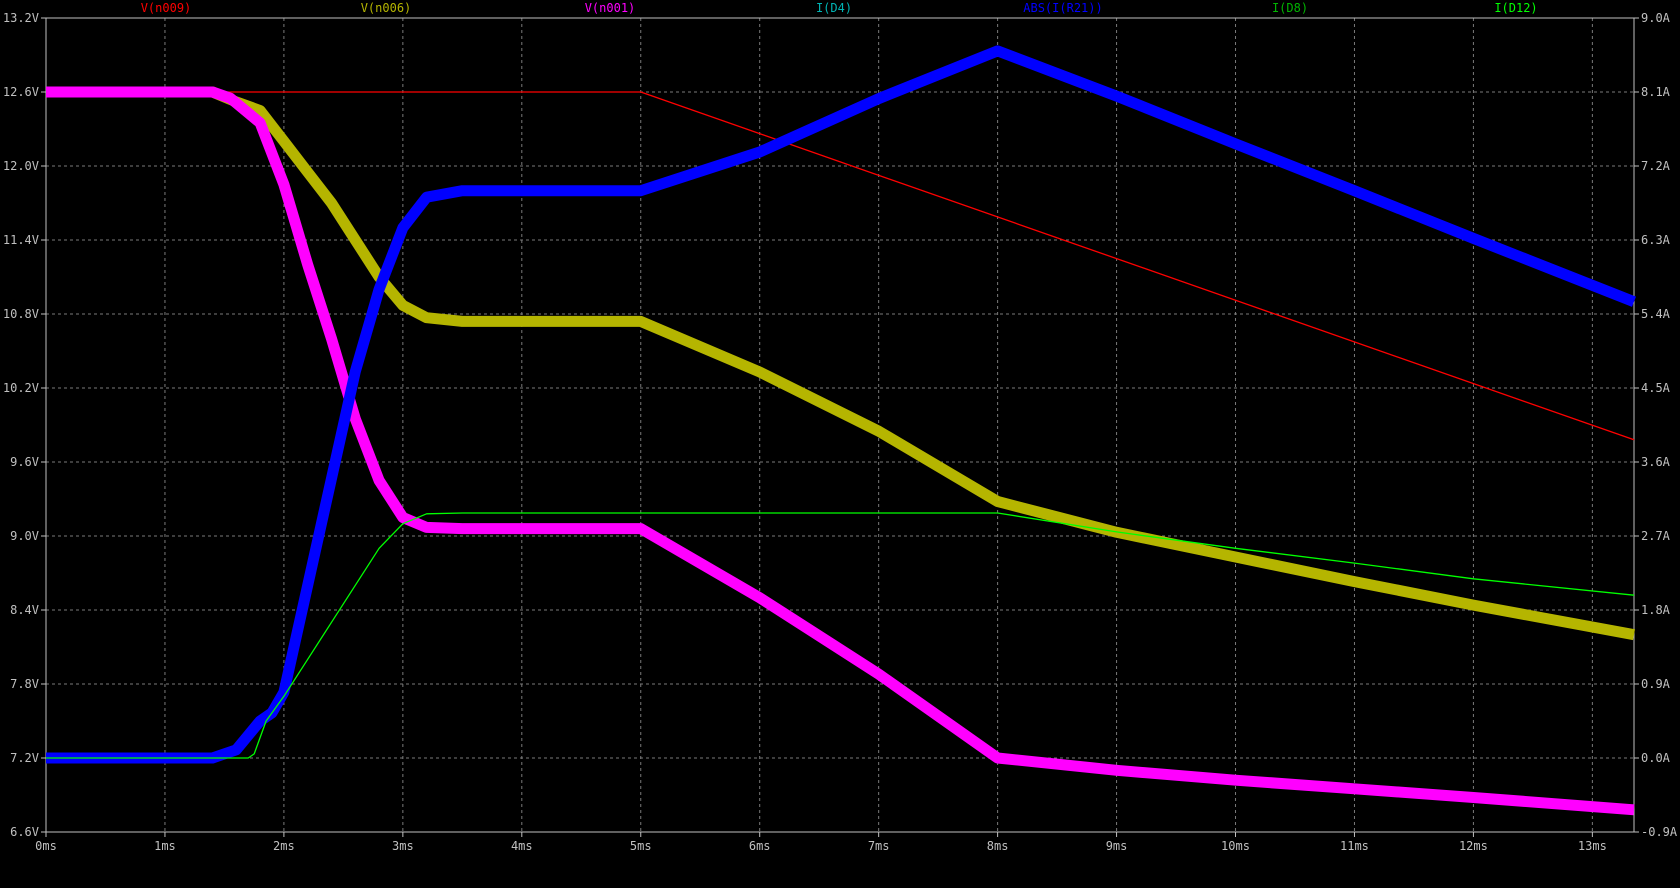 This screenshot has width=1680, height=888. I want to click on y-right-tick-label: 1.8A, so click(1656, 610).